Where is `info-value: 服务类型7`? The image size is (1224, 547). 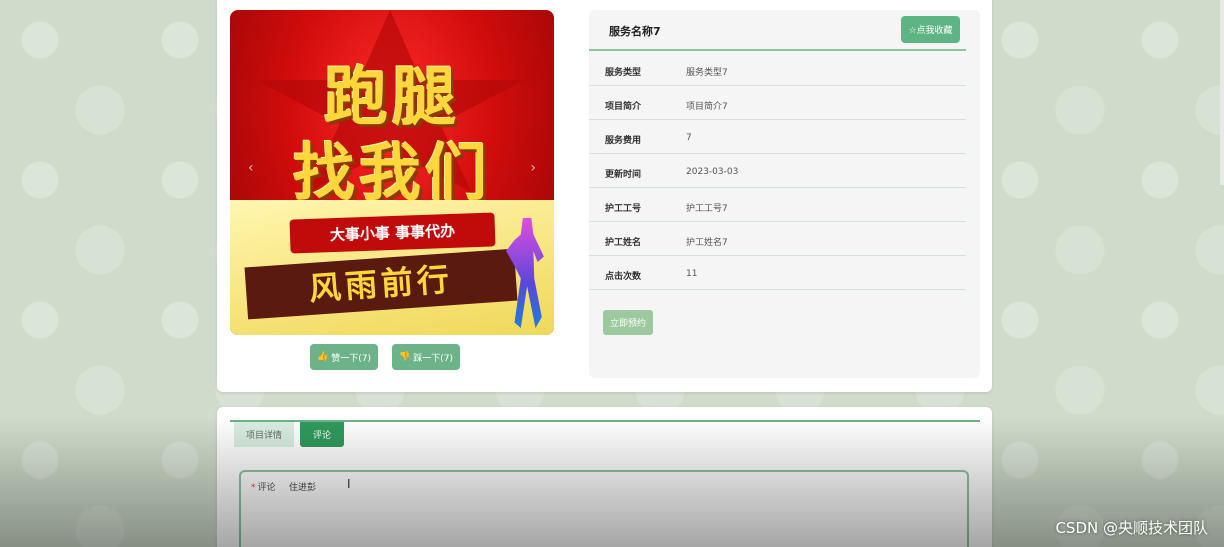
info-value: 服务类型7 is located at coordinates (707, 73).